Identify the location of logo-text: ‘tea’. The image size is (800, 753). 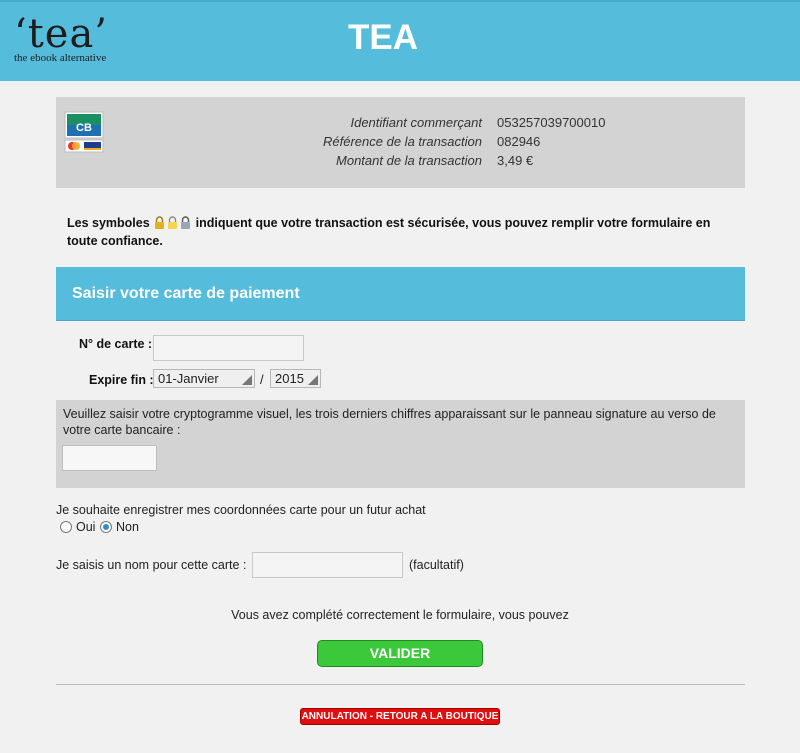
(61, 34).